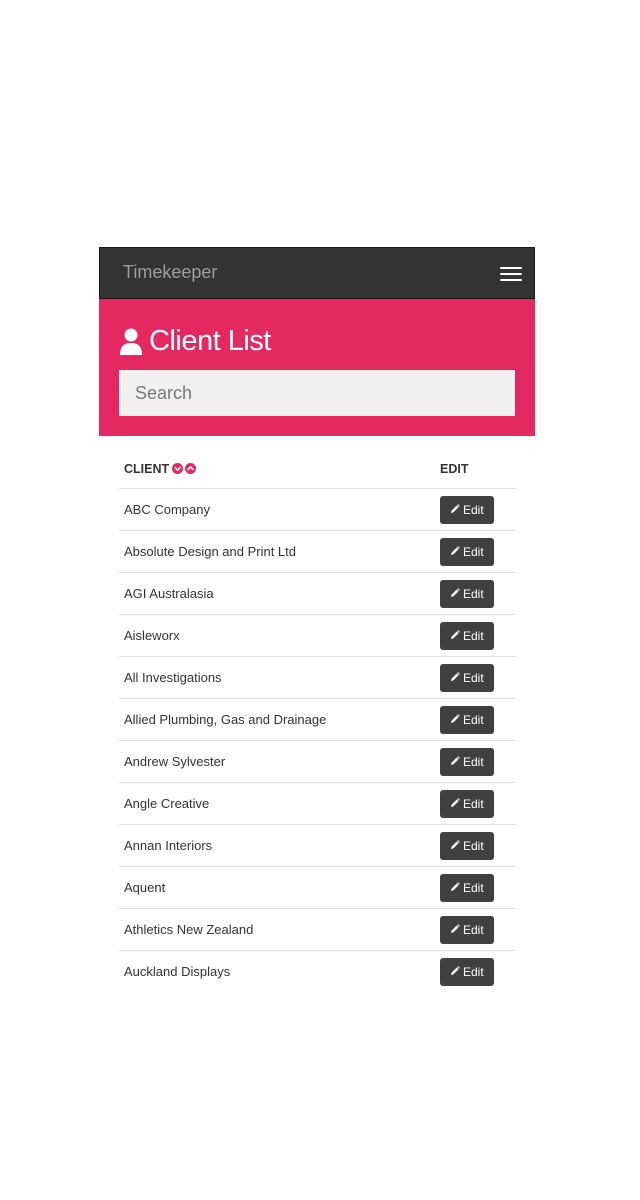 This screenshot has height=1200, width=640. Describe the element at coordinates (317, 972) in the screenshot. I see `table-row: Auckland Displays Edit` at that location.